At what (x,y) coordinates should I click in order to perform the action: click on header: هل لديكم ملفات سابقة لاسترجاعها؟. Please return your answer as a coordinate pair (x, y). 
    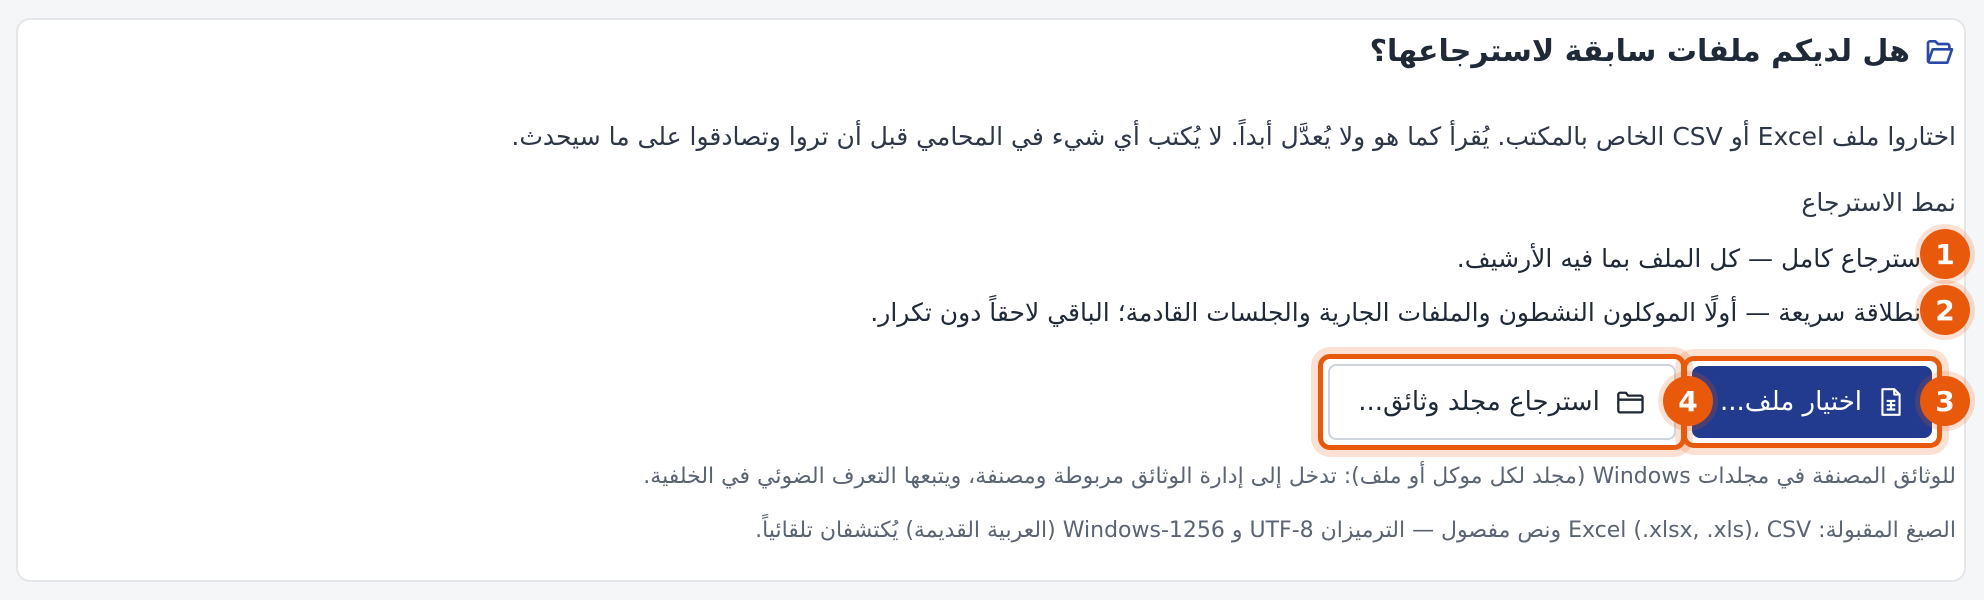
    Looking at the image, I should click on (1663, 51).